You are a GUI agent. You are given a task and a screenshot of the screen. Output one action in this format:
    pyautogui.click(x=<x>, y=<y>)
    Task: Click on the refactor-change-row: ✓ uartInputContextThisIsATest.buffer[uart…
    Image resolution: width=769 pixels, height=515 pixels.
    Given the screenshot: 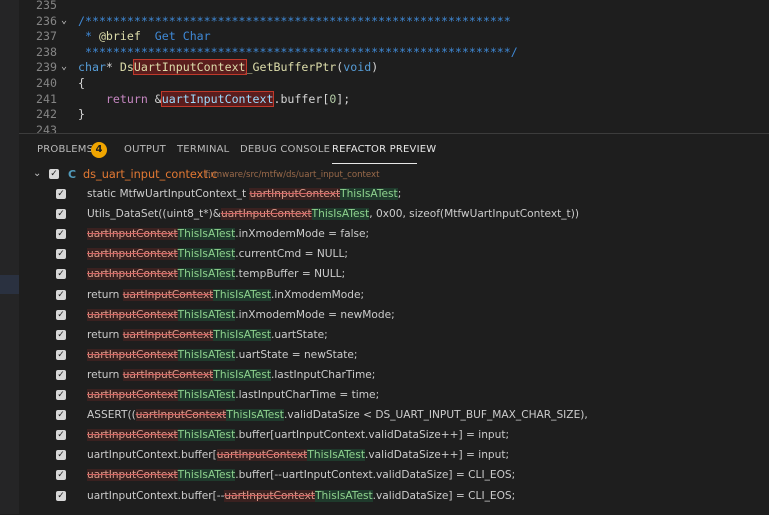 What is the action you would take?
    pyautogui.click(x=394, y=436)
    